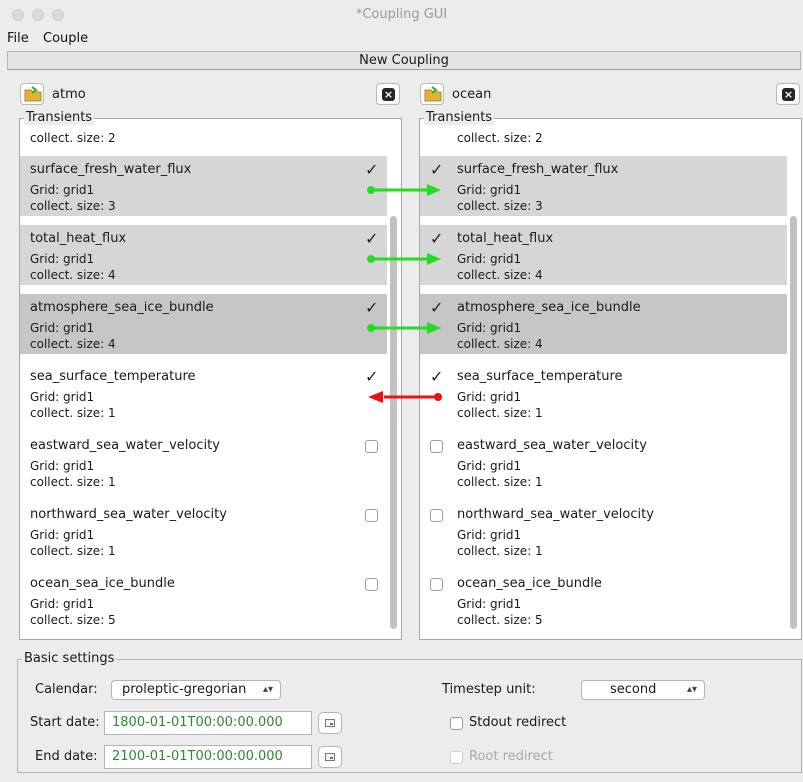 The image size is (803, 782). What do you see at coordinates (456, 757) in the screenshot?
I see `root-redirect-checkbox` at bounding box center [456, 757].